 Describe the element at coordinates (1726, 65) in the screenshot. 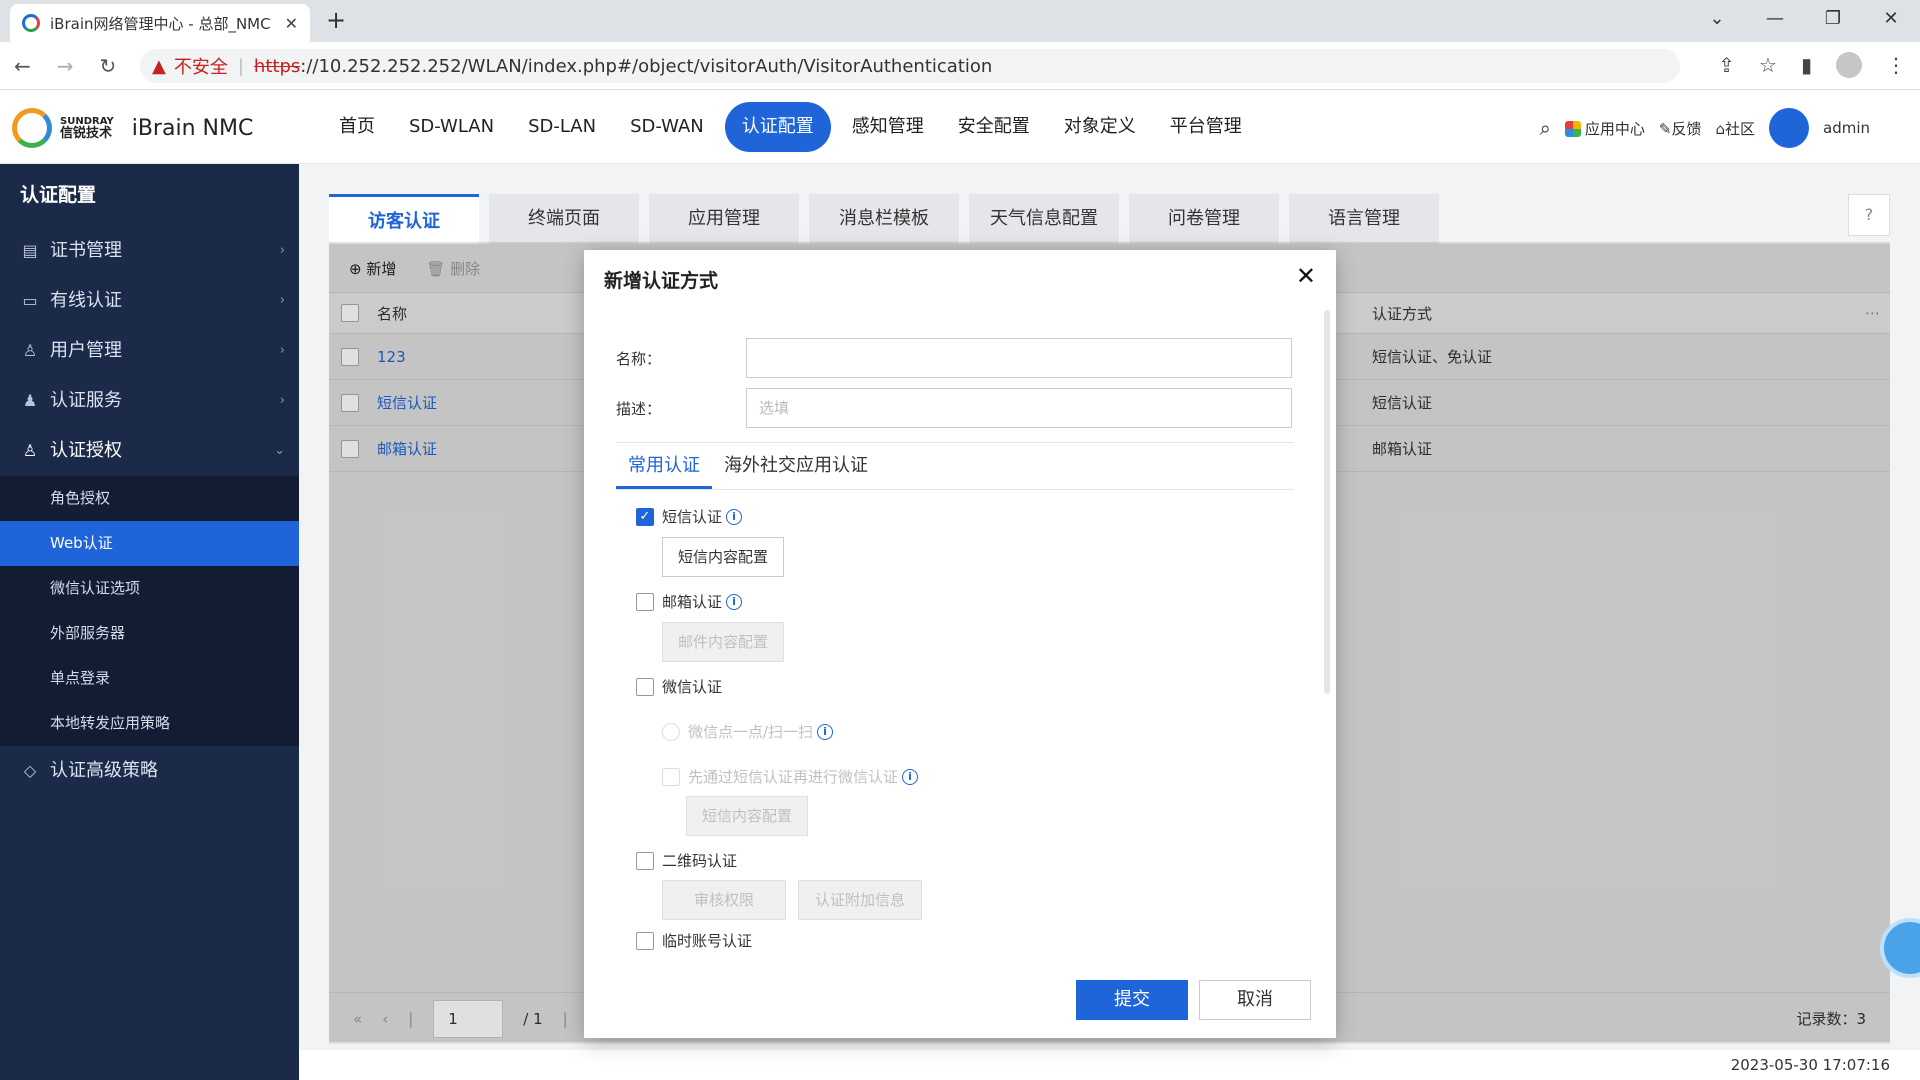

I see `share-icon: ⇪` at that location.